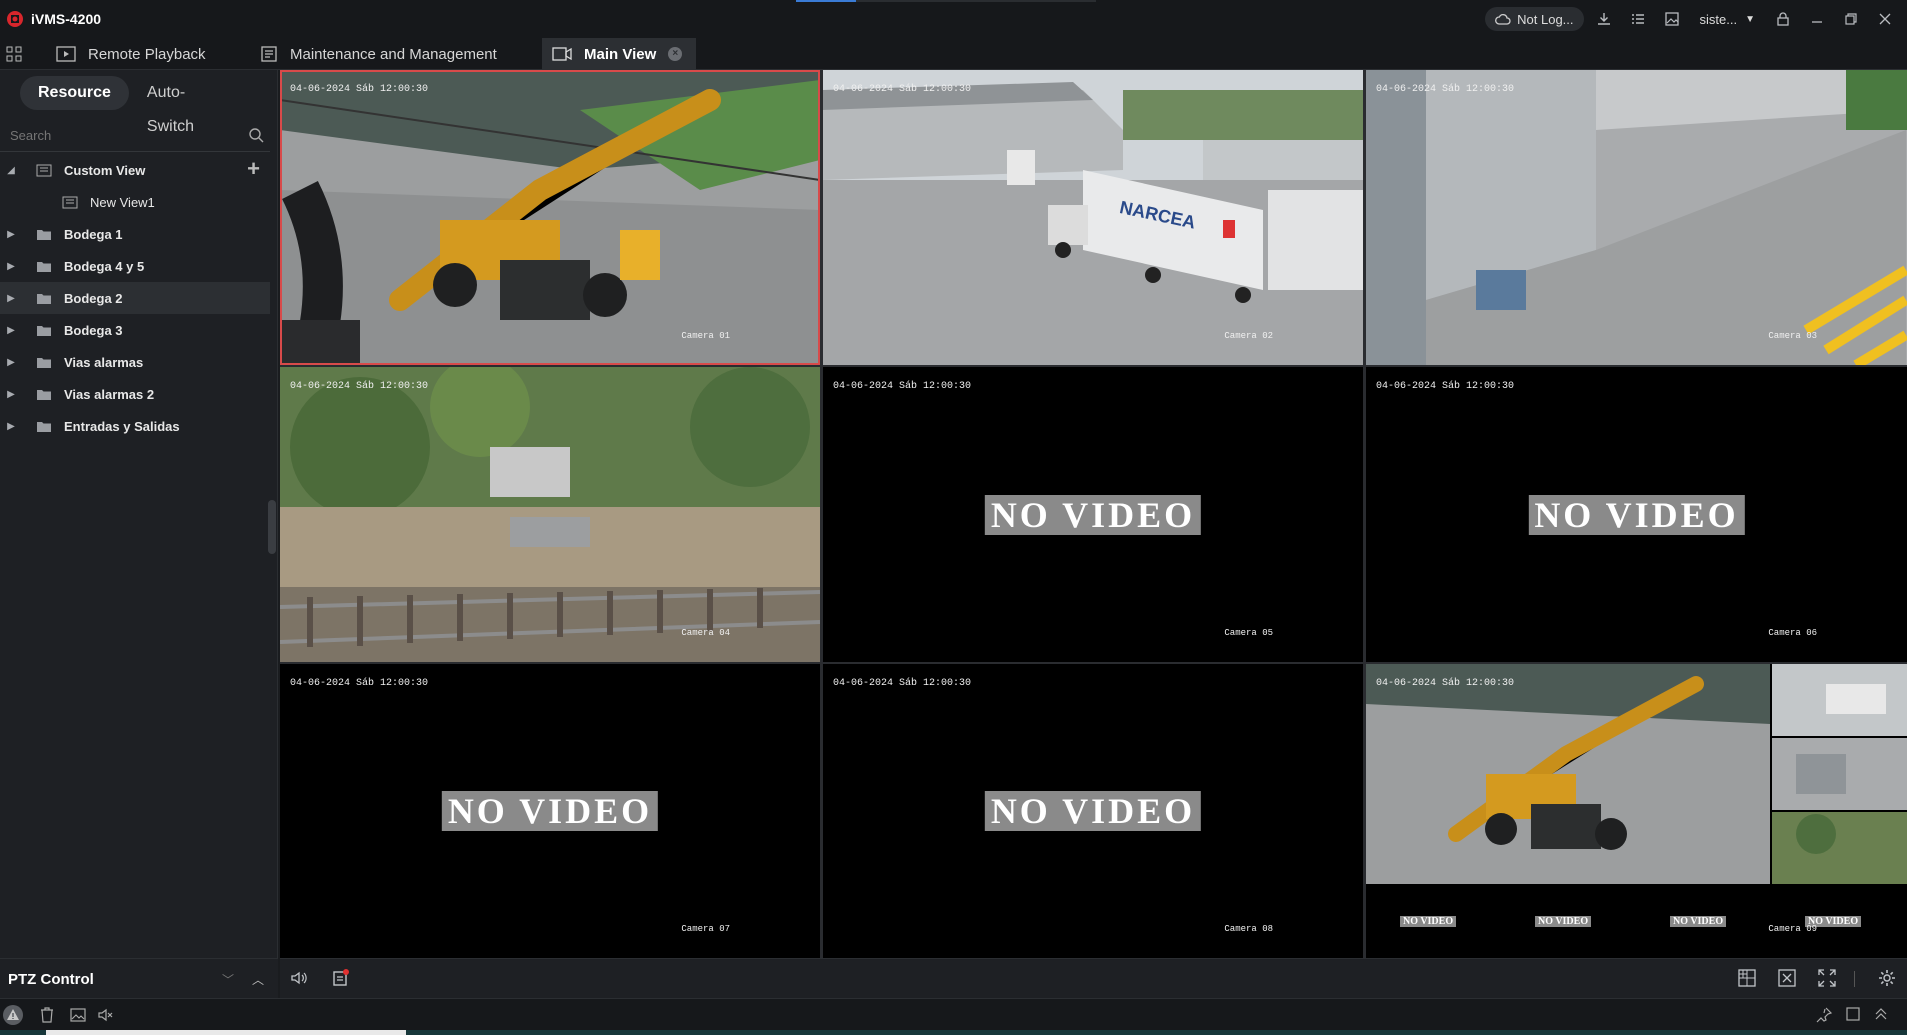 The height and width of the screenshot is (1035, 1907). I want to click on video-window-3: 04-06-2024 Sáb 12:00:30 Camera 03, so click(1636, 217).